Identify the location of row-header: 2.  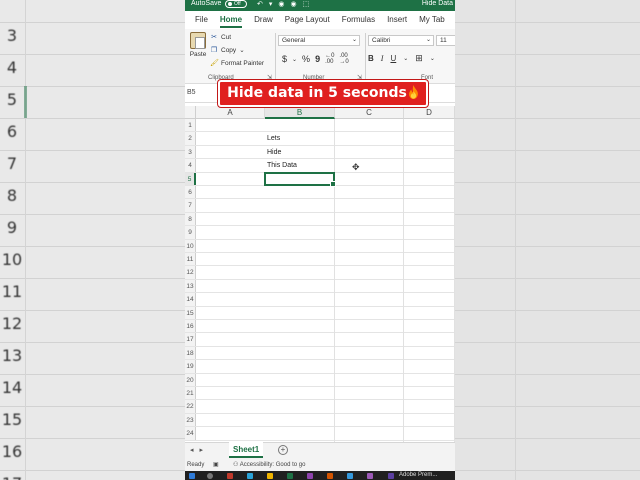
(190, 138).